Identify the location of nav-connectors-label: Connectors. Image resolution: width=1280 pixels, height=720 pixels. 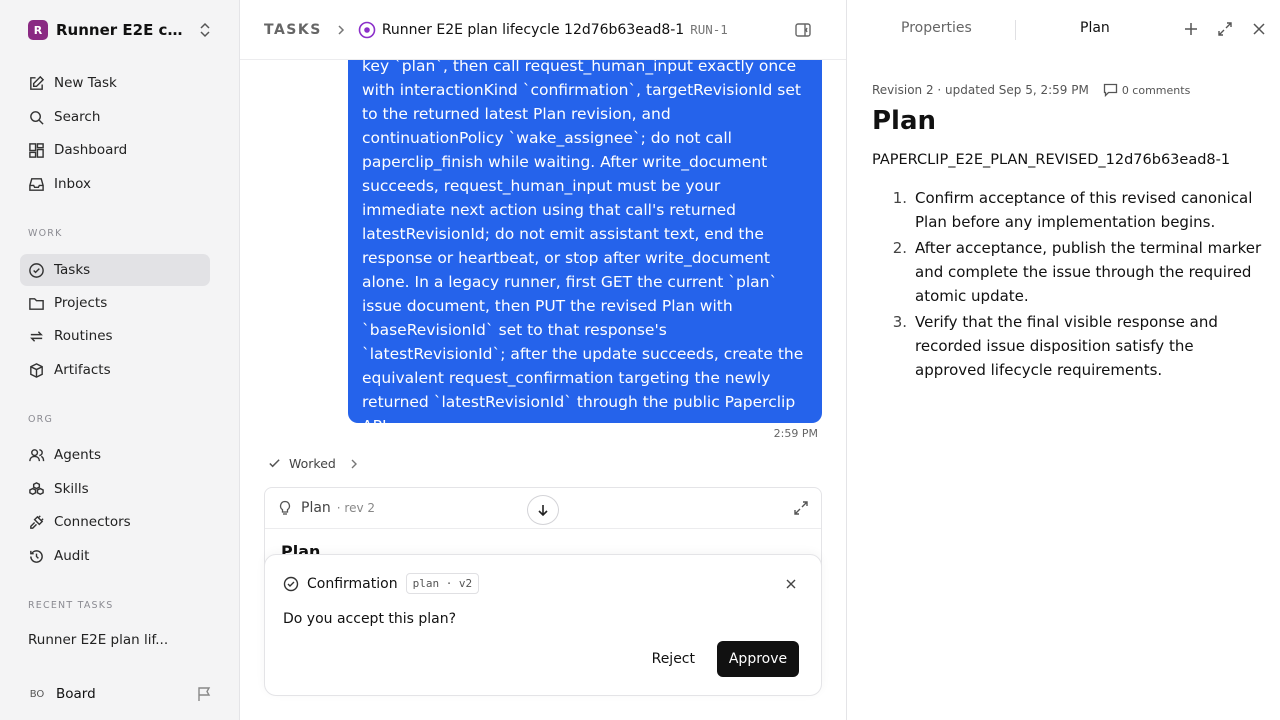
(92, 522).